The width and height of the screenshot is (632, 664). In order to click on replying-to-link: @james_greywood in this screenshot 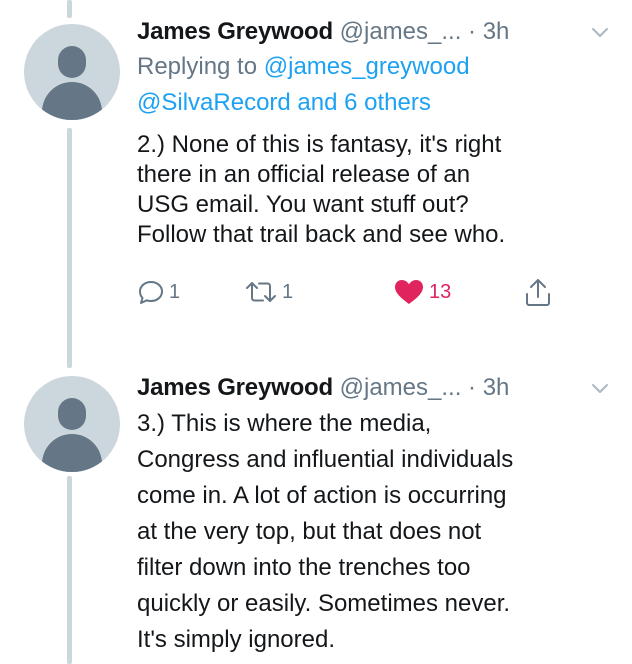, I will do `click(367, 66)`.